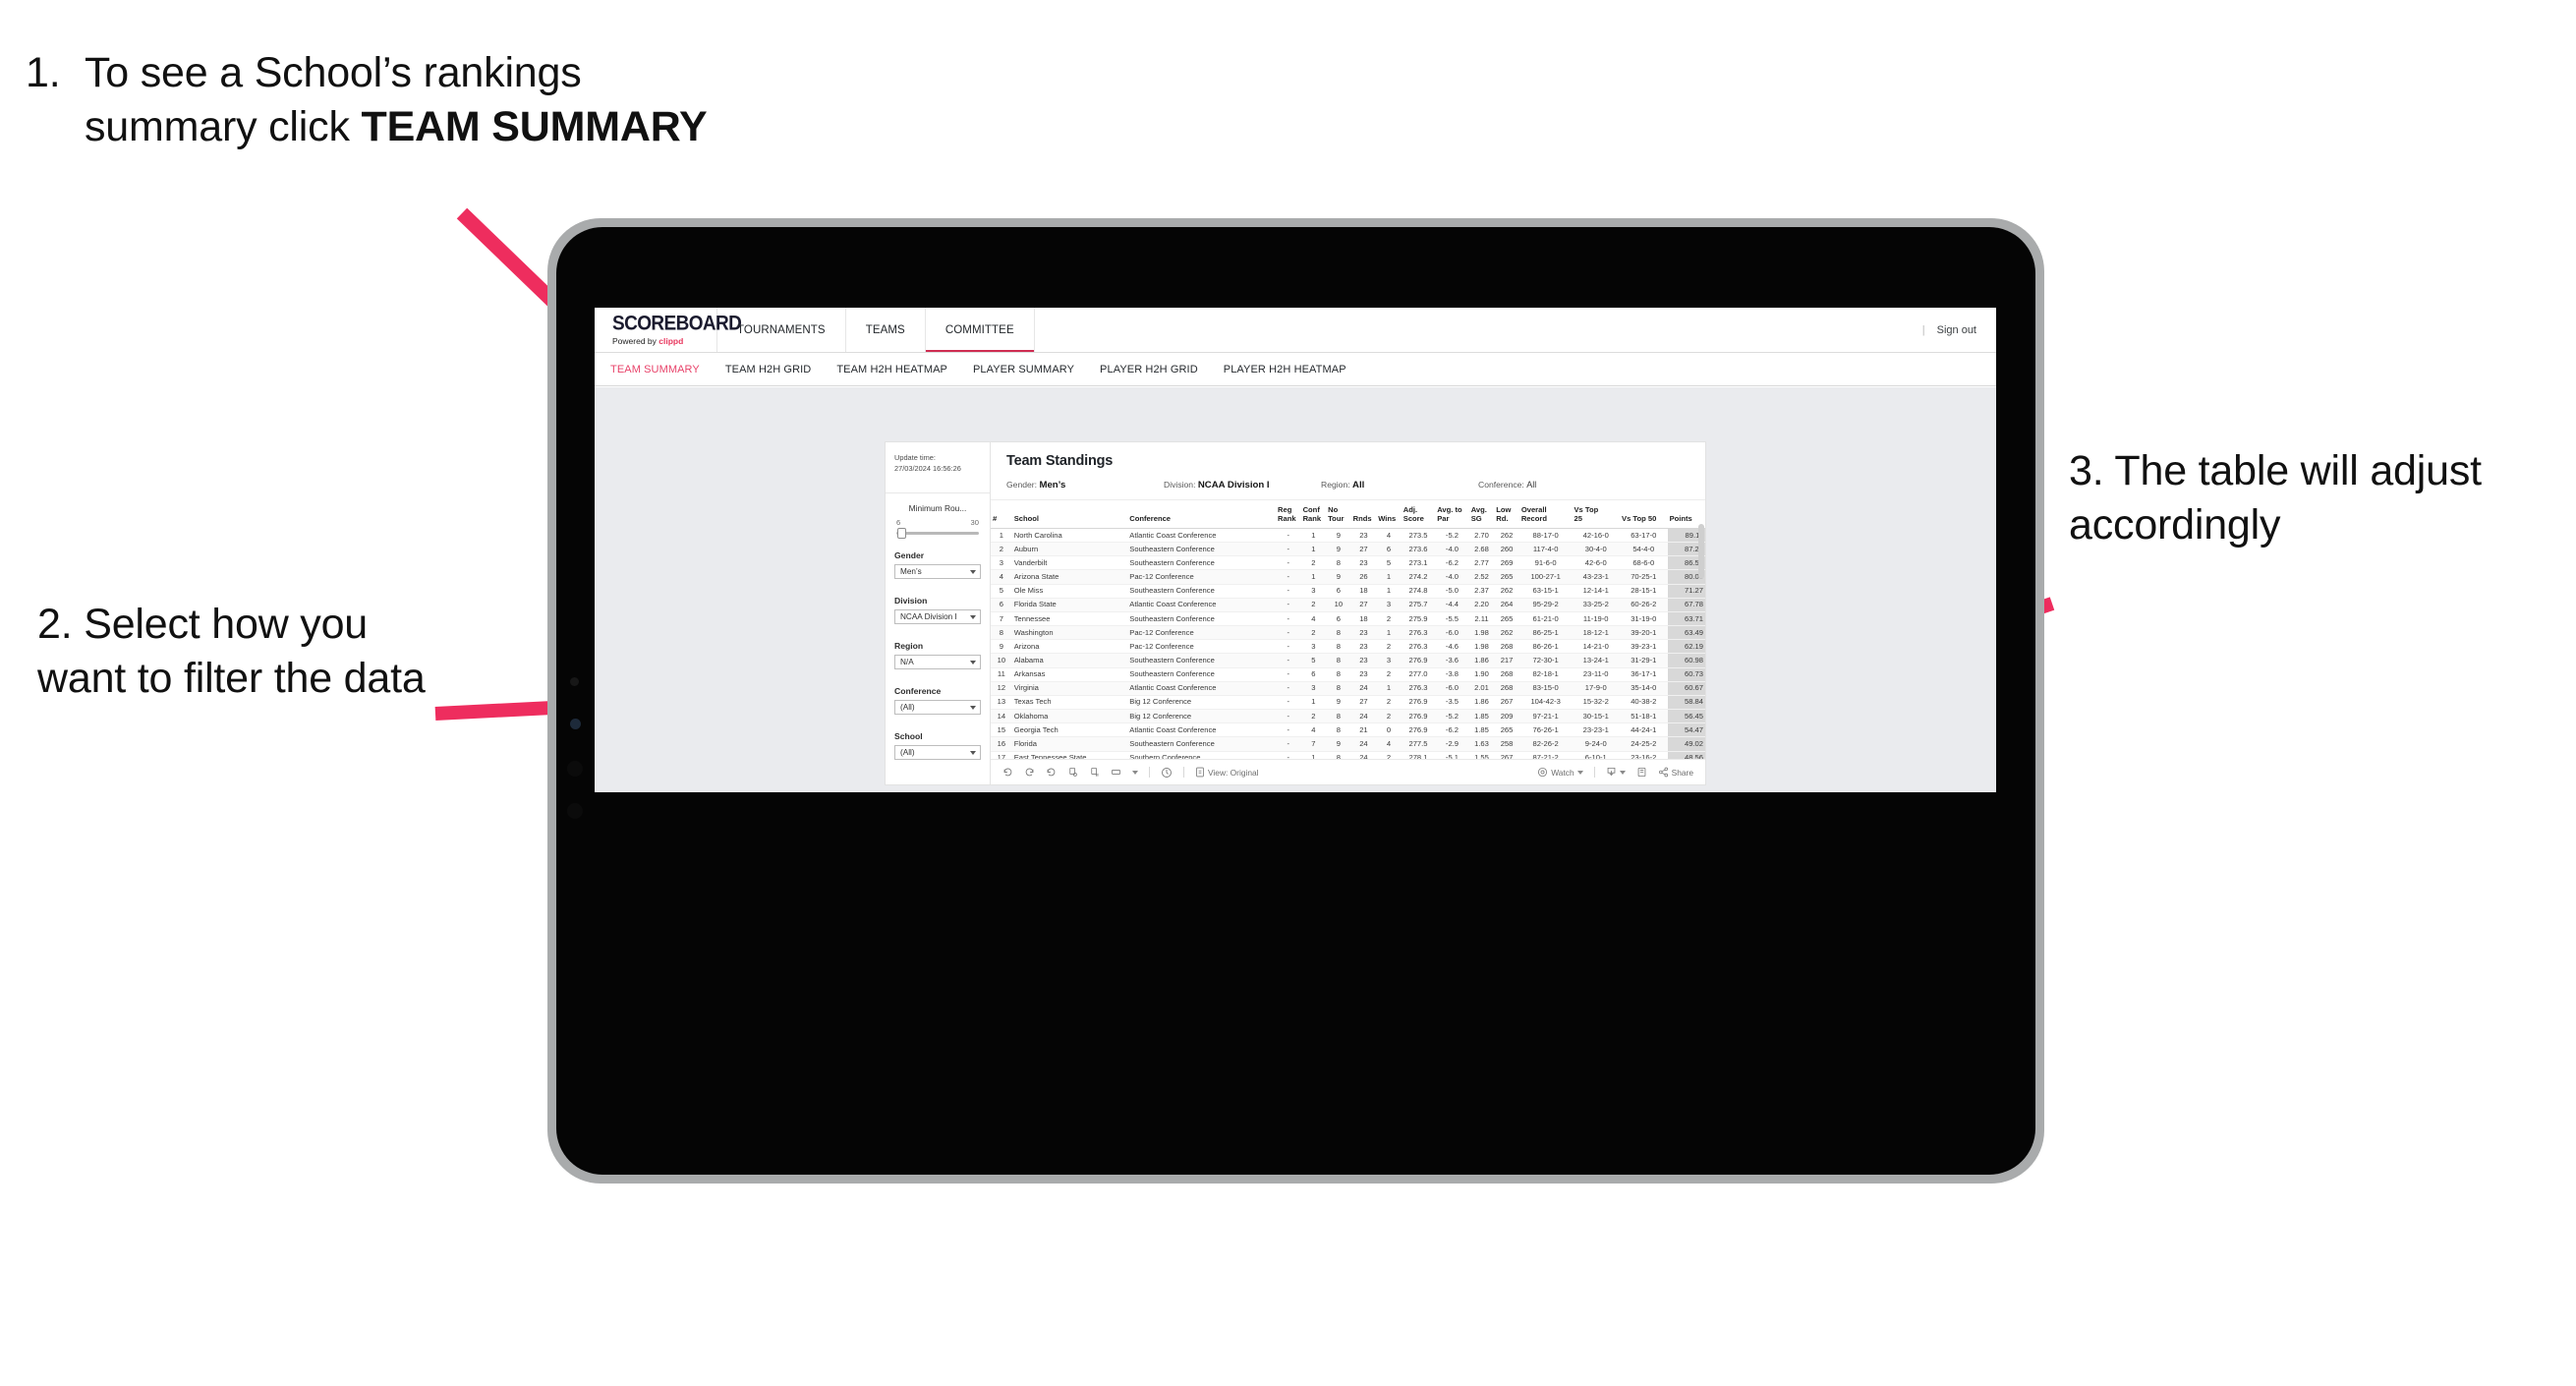 The image size is (2576, 1386). I want to click on watch-button: Watch, so click(1560, 773).